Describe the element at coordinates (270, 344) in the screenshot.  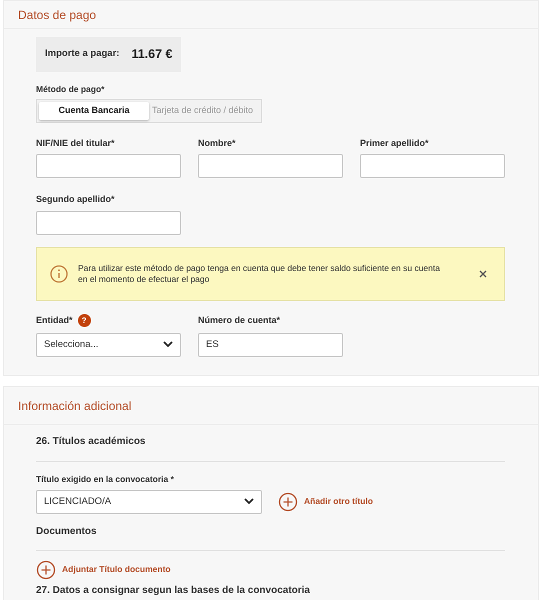
I see `input-field: ES` at that location.